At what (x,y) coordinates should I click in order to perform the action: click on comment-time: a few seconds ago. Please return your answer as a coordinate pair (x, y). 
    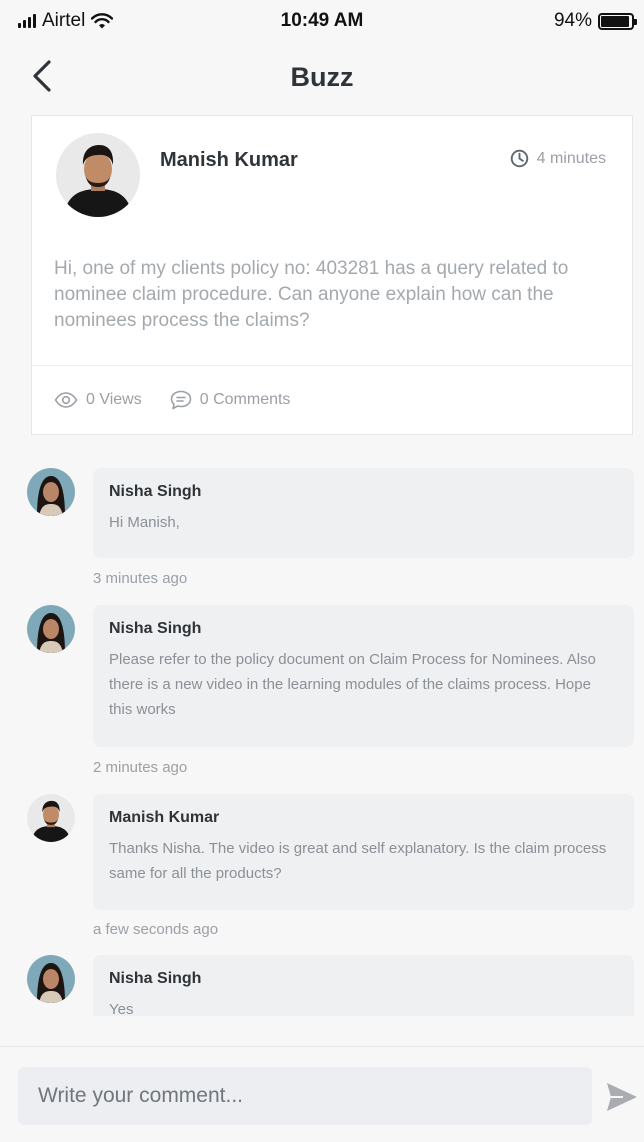
    Looking at the image, I should click on (156, 929).